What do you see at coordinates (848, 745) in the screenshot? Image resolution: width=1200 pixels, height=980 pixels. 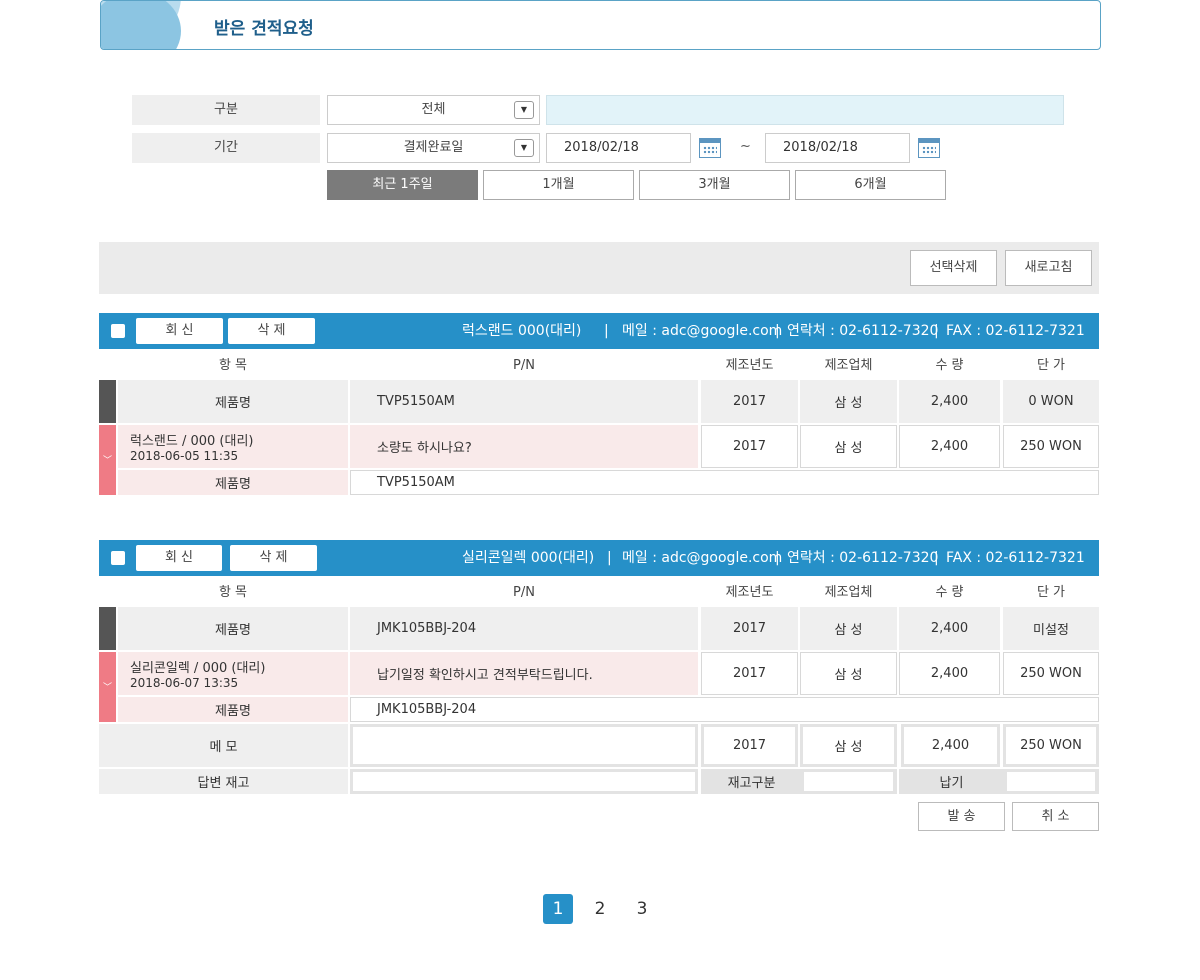 I see `maker-input: 삼 성` at bounding box center [848, 745].